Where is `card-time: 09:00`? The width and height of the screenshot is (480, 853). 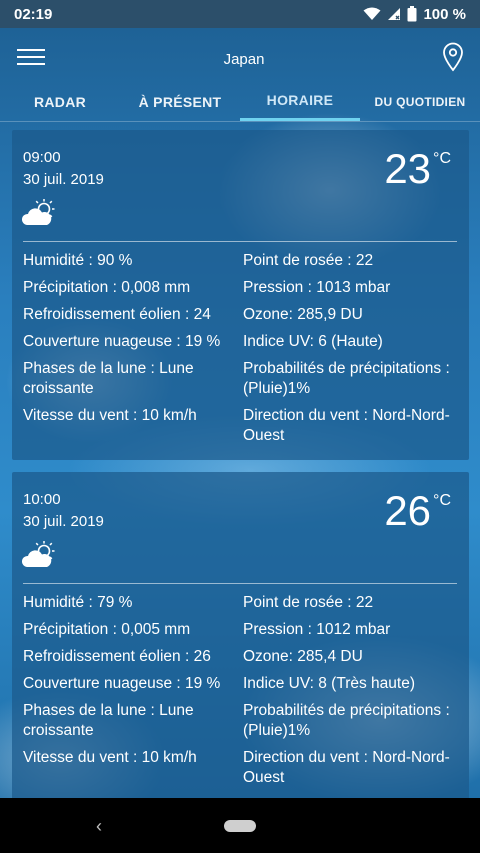 card-time: 09:00 is located at coordinates (42, 157).